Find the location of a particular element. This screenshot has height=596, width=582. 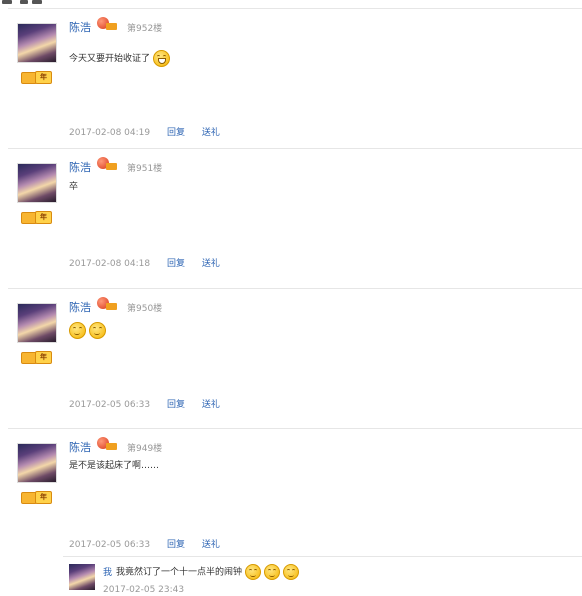

post-text: 卒 is located at coordinates (74, 187).